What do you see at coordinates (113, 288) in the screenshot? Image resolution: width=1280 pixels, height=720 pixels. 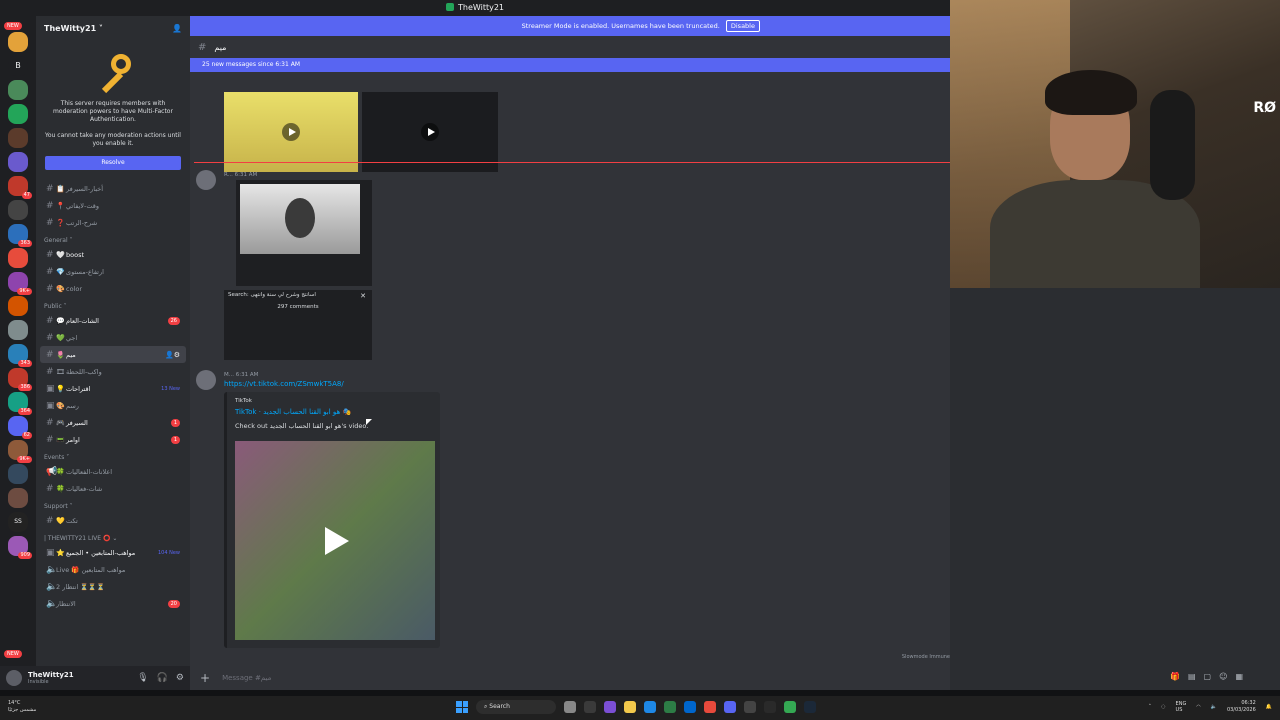 I see `channel-item: # 🎨 color` at bounding box center [113, 288].